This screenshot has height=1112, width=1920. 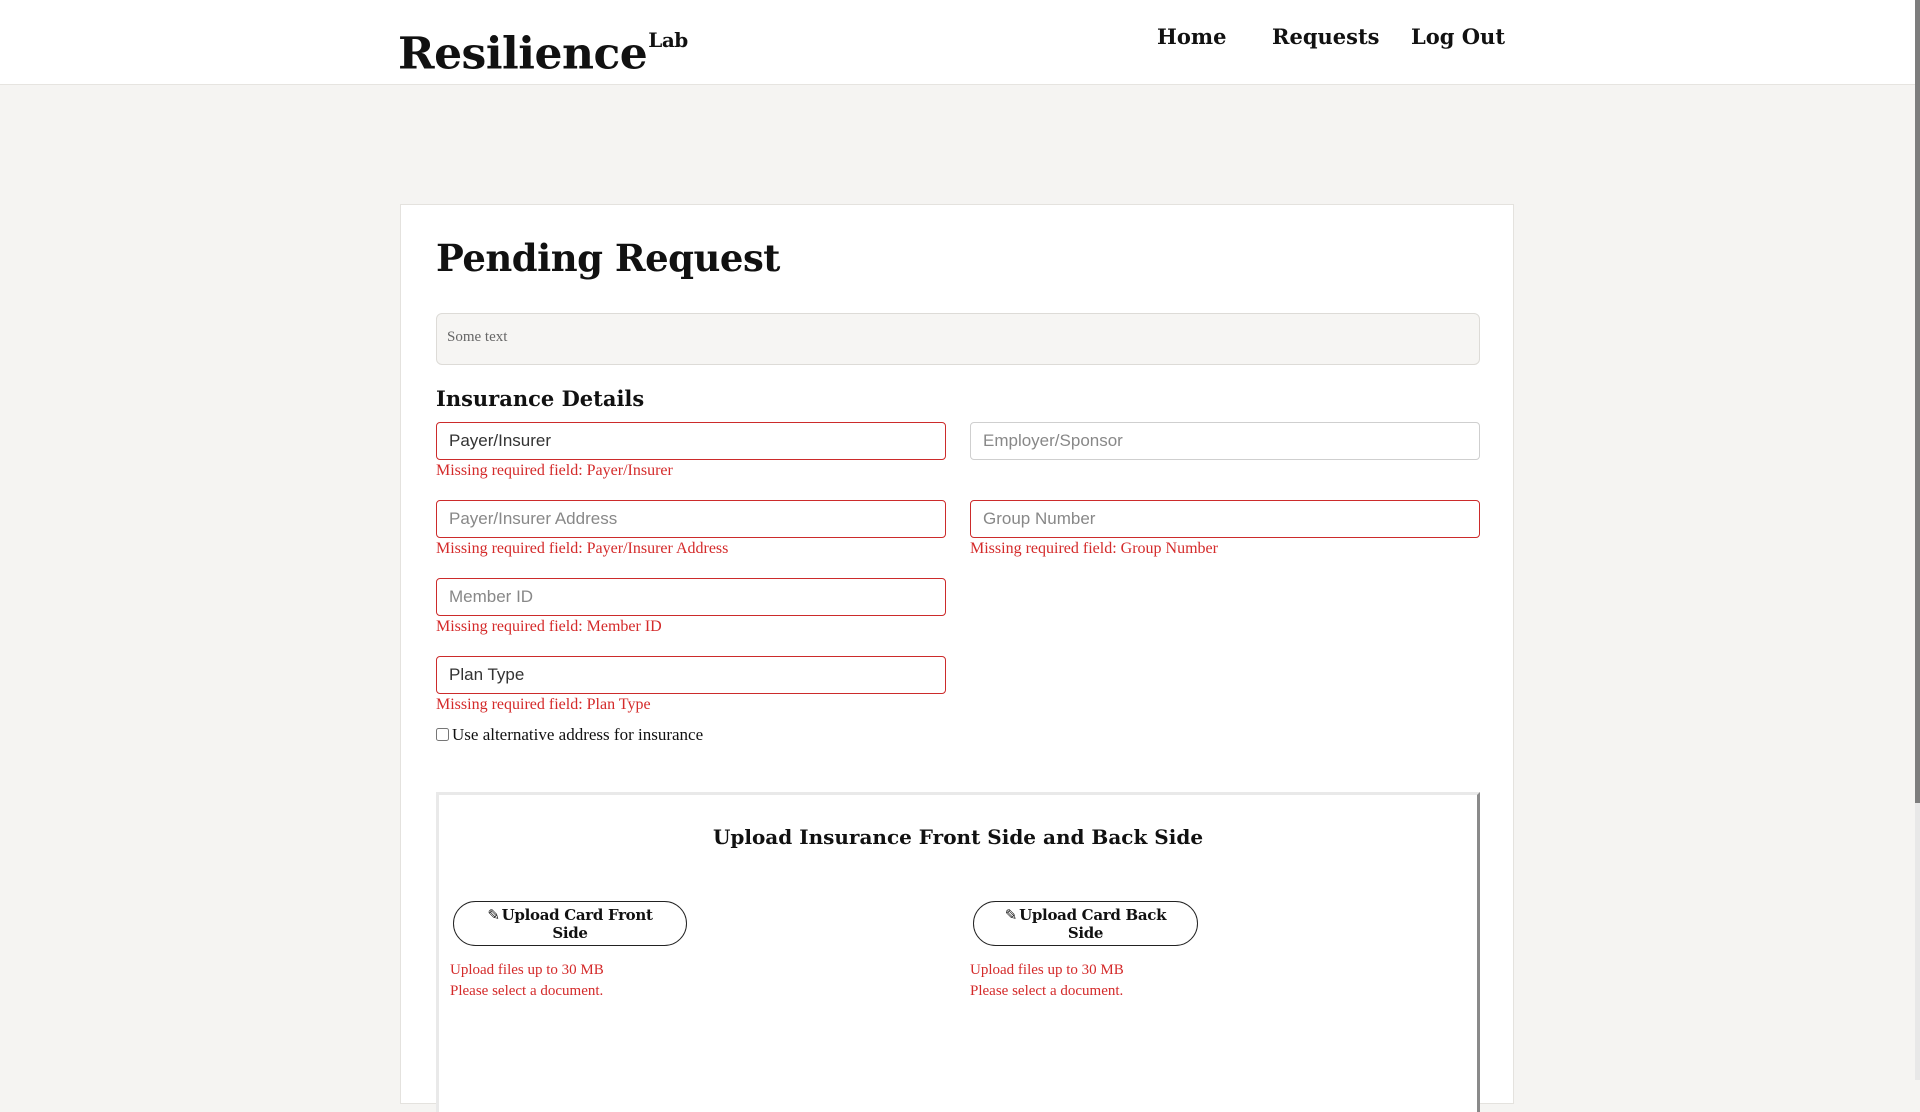 What do you see at coordinates (578, 734) in the screenshot?
I see `alt-address-label: Use alternative address for insurance` at bounding box center [578, 734].